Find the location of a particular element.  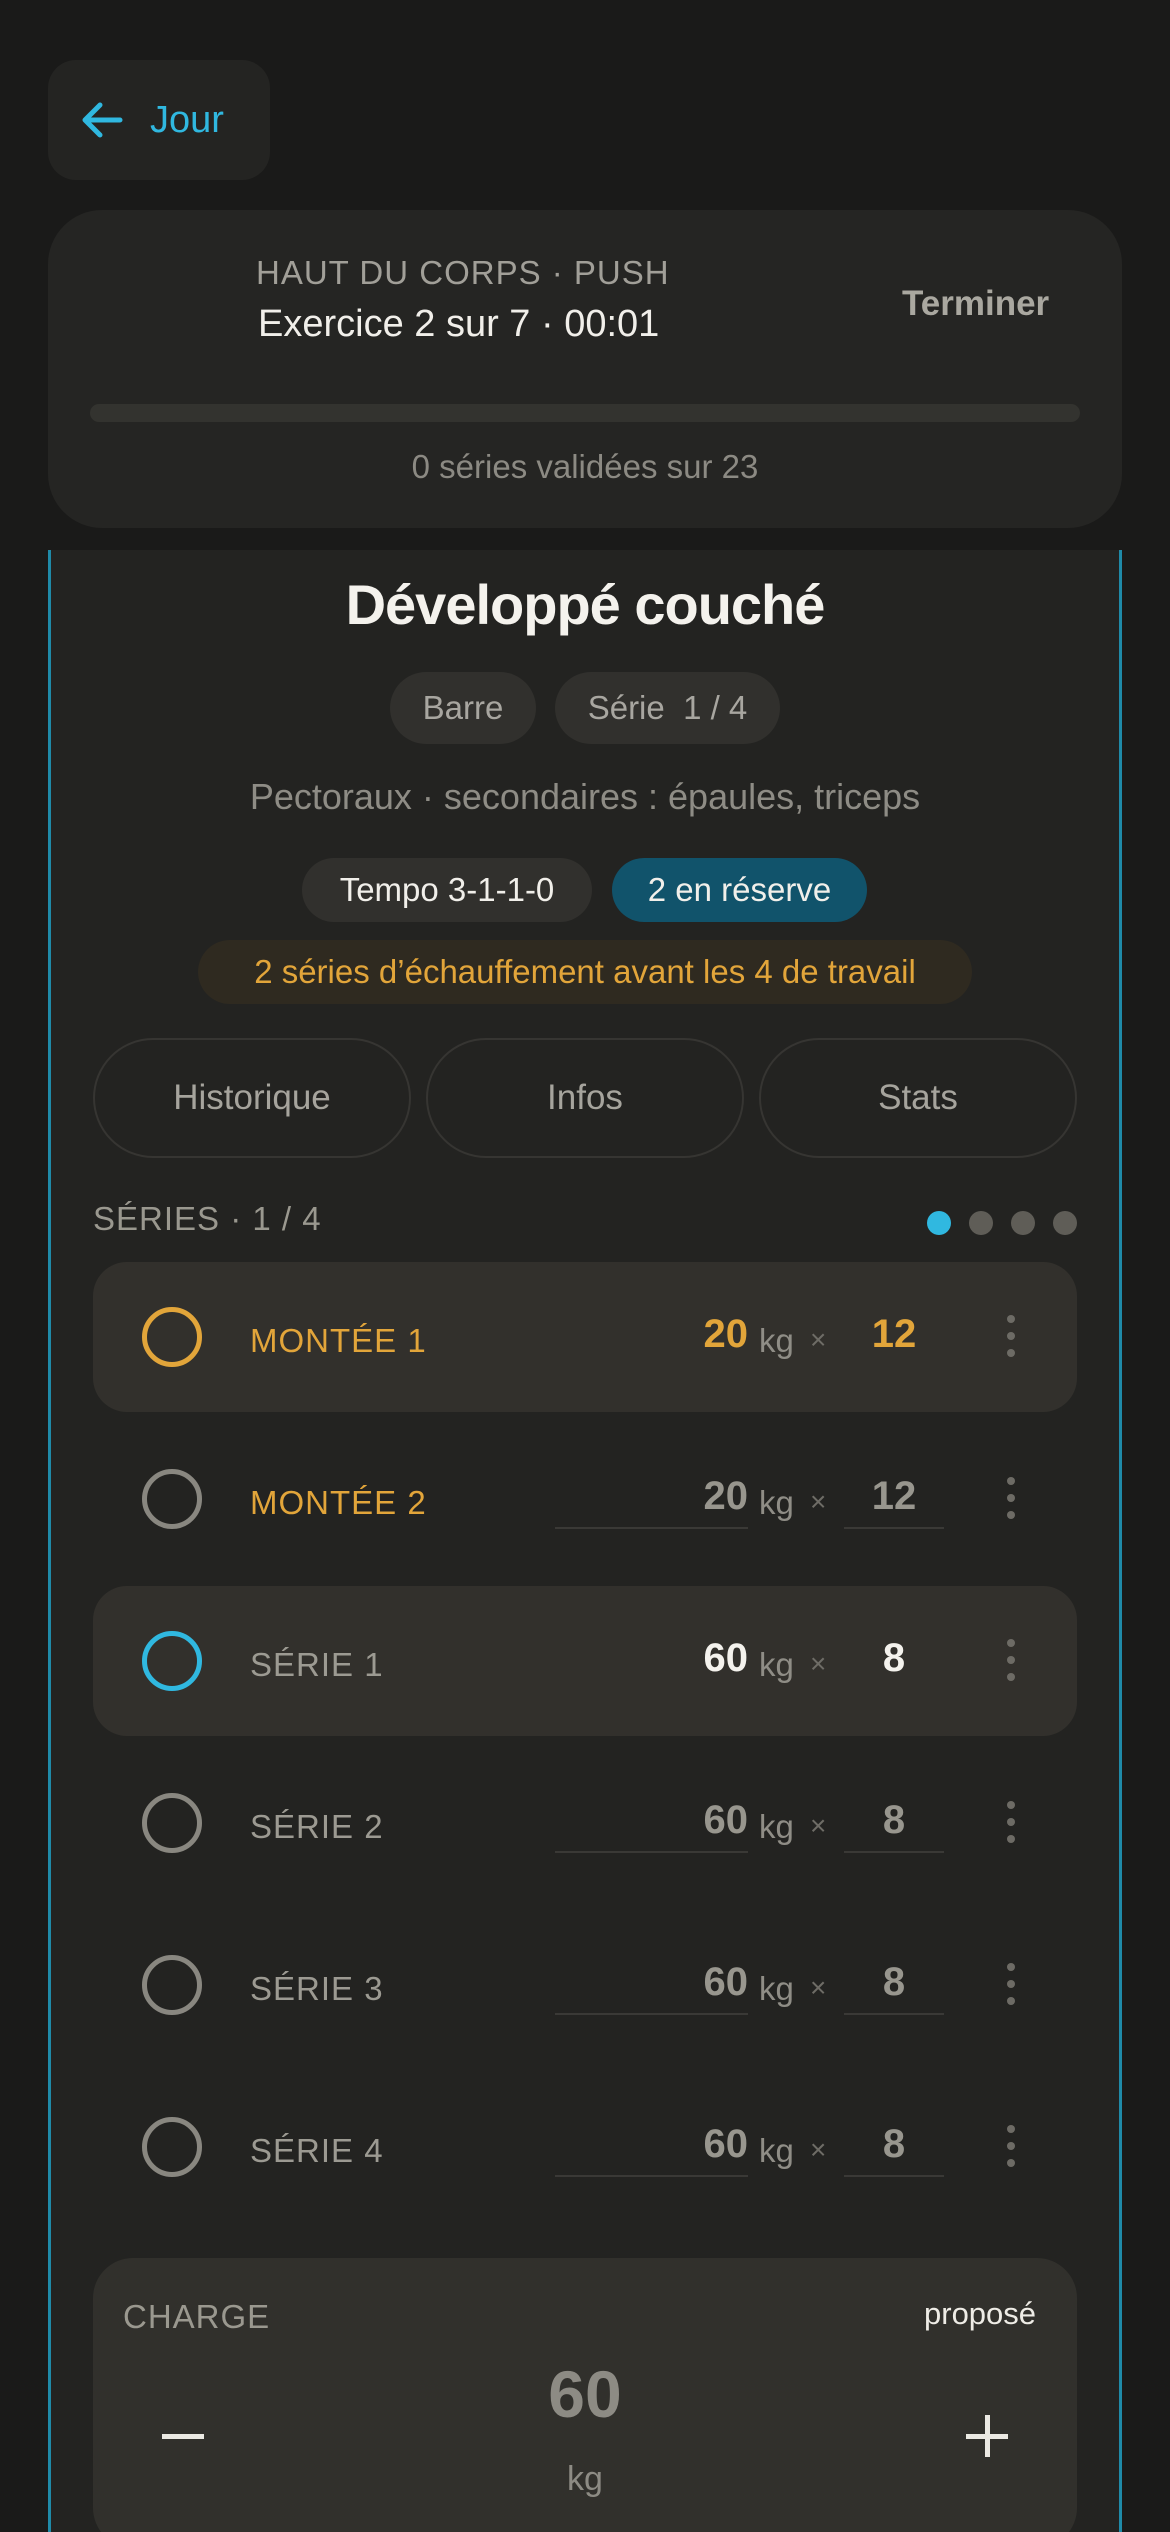

arrow-left-icon is located at coordinates (102, 120).